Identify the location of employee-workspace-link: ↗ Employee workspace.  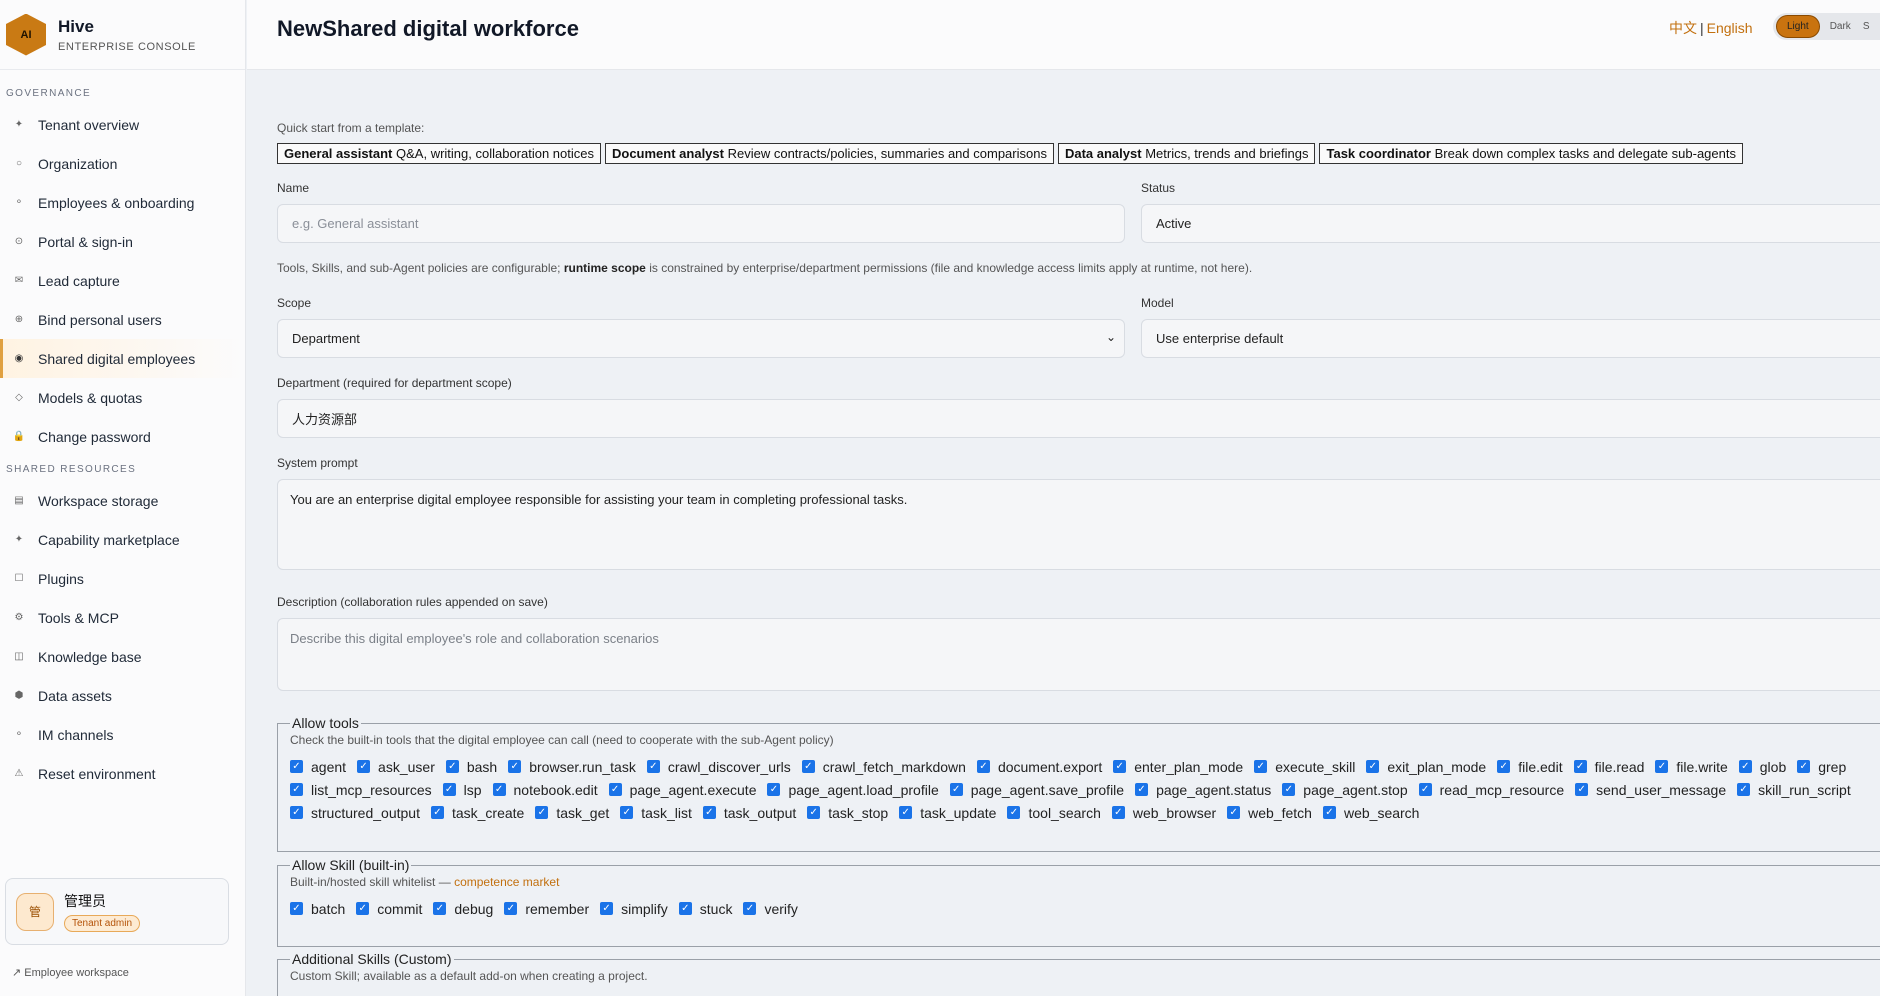
(70, 972).